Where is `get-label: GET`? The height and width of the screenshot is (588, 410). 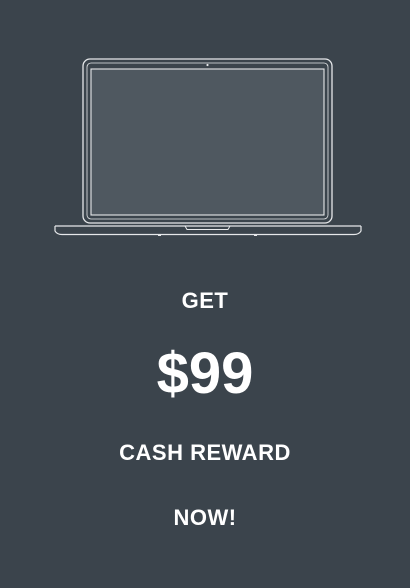
get-label: GET is located at coordinates (205, 300).